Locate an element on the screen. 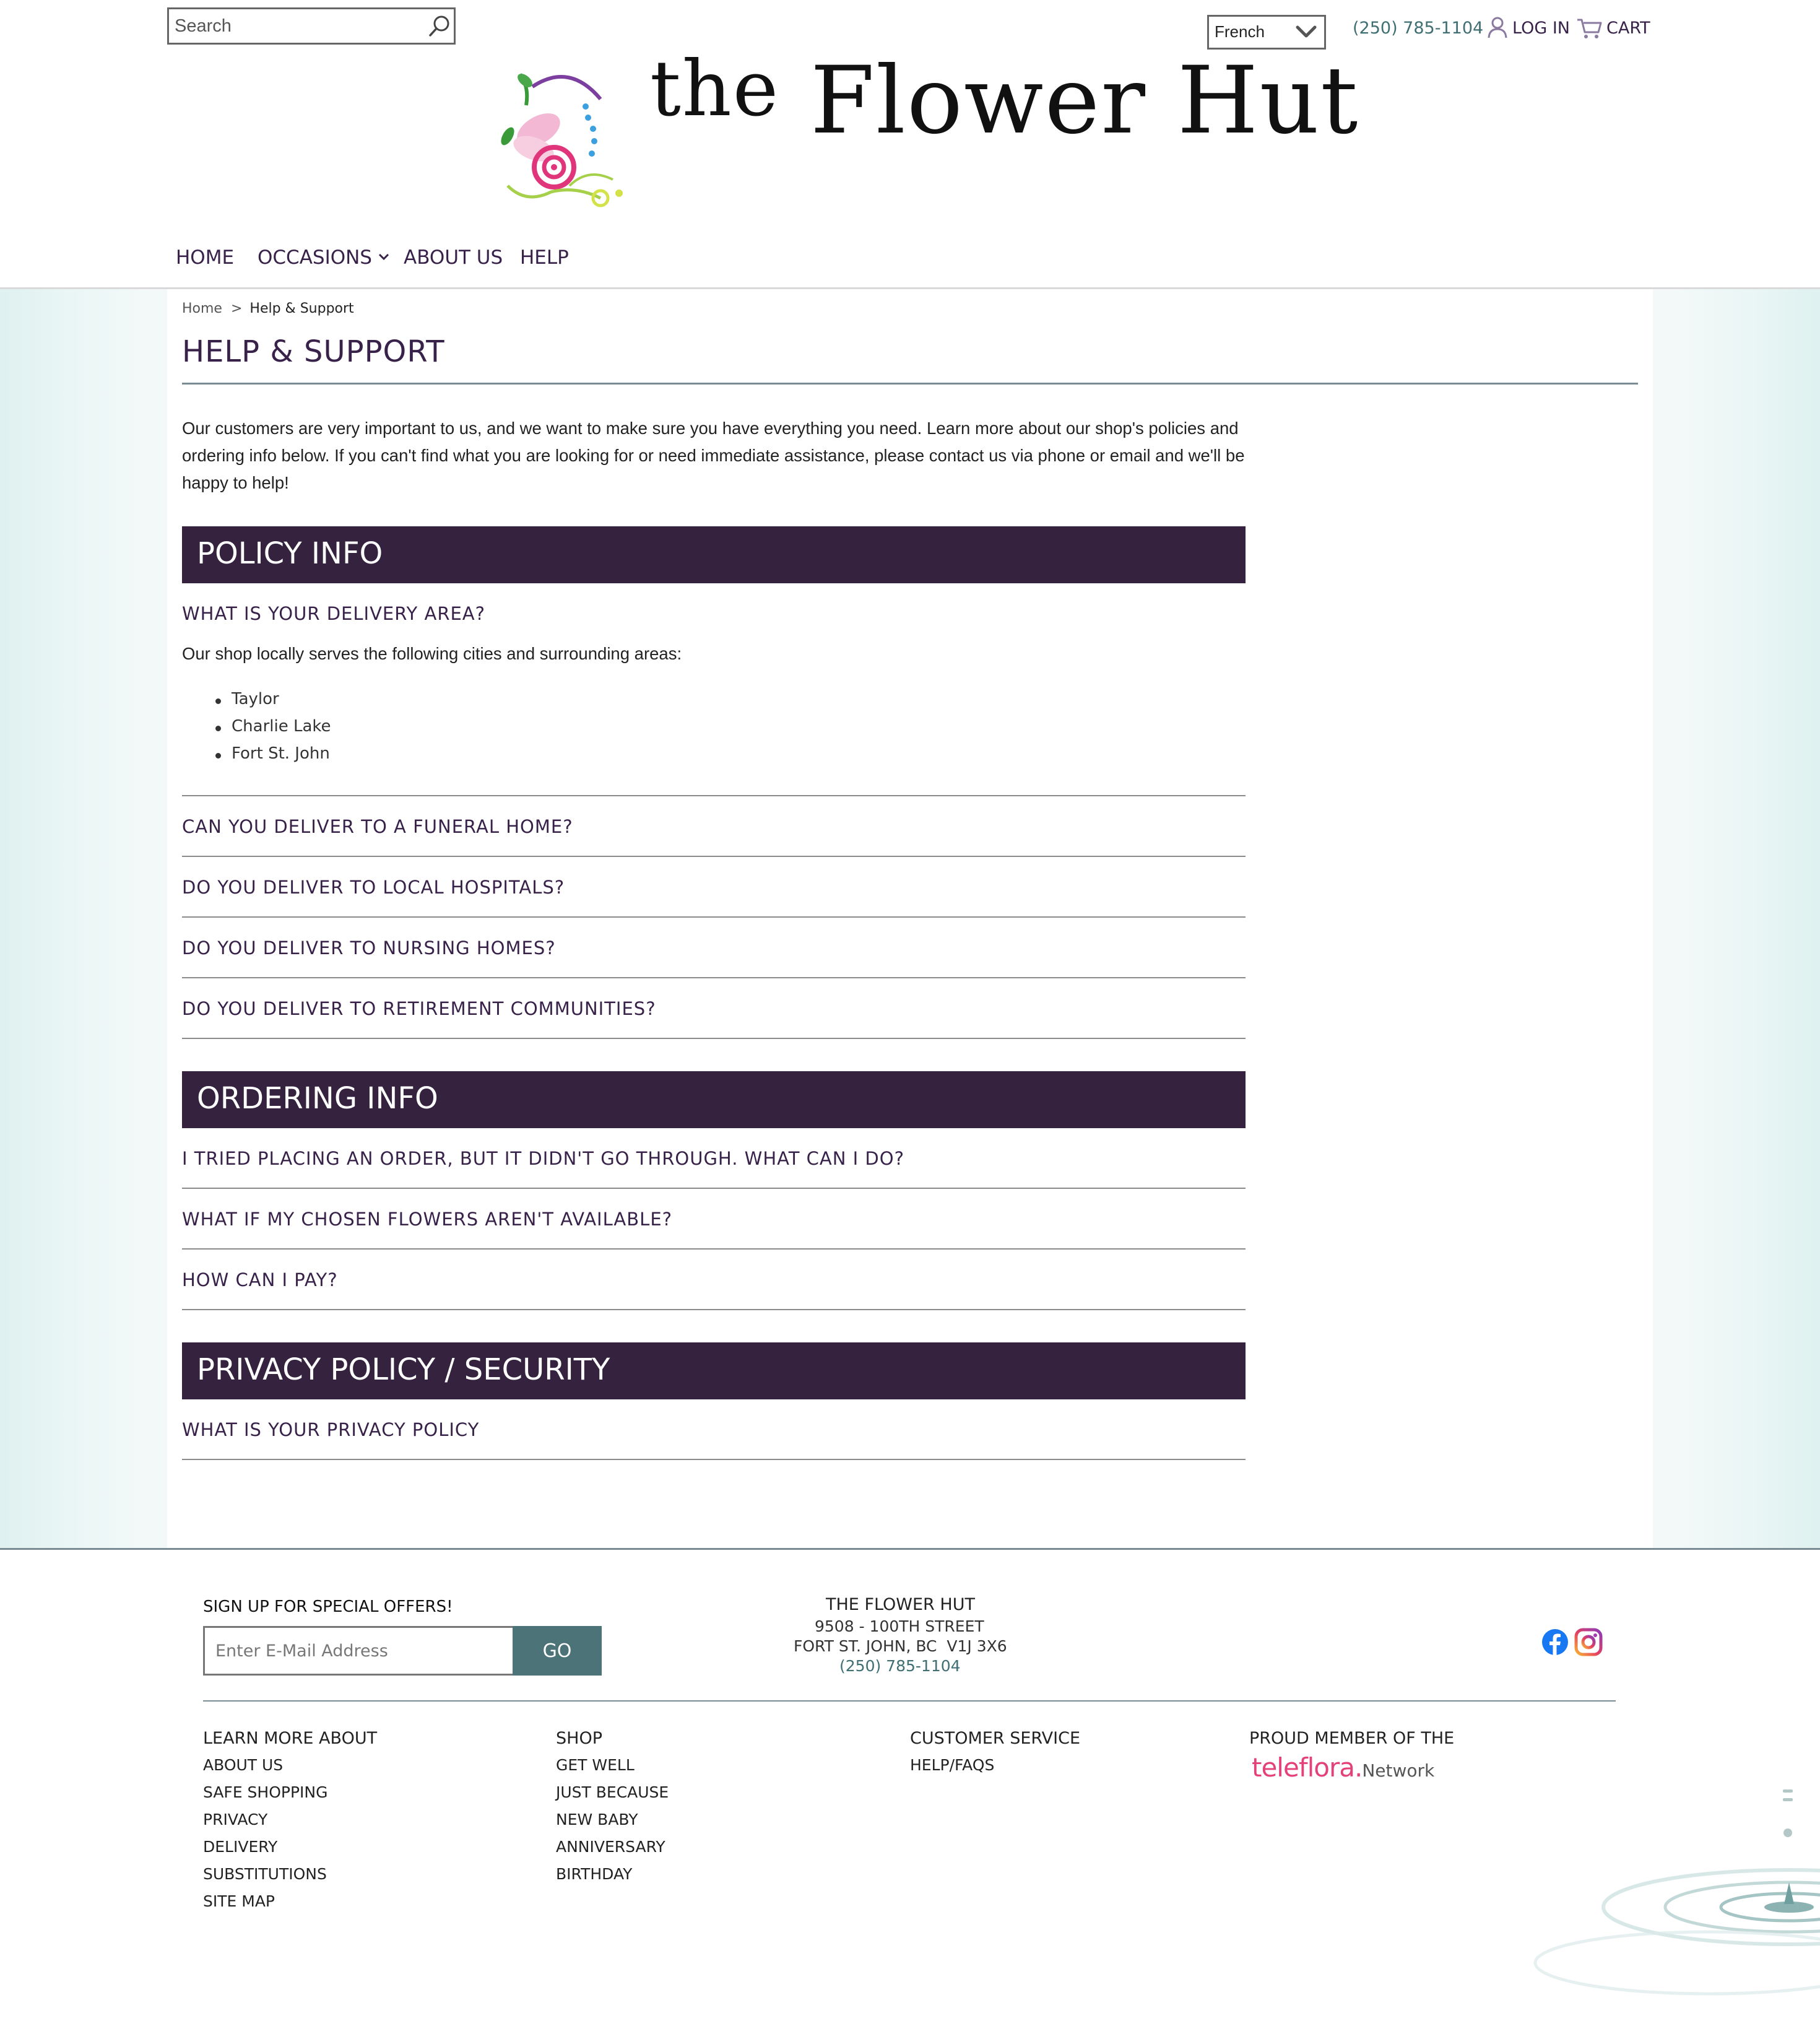  footer-address-line2: FORT ST. JOHN, BC V1J 3X6 is located at coordinates (900, 1646).